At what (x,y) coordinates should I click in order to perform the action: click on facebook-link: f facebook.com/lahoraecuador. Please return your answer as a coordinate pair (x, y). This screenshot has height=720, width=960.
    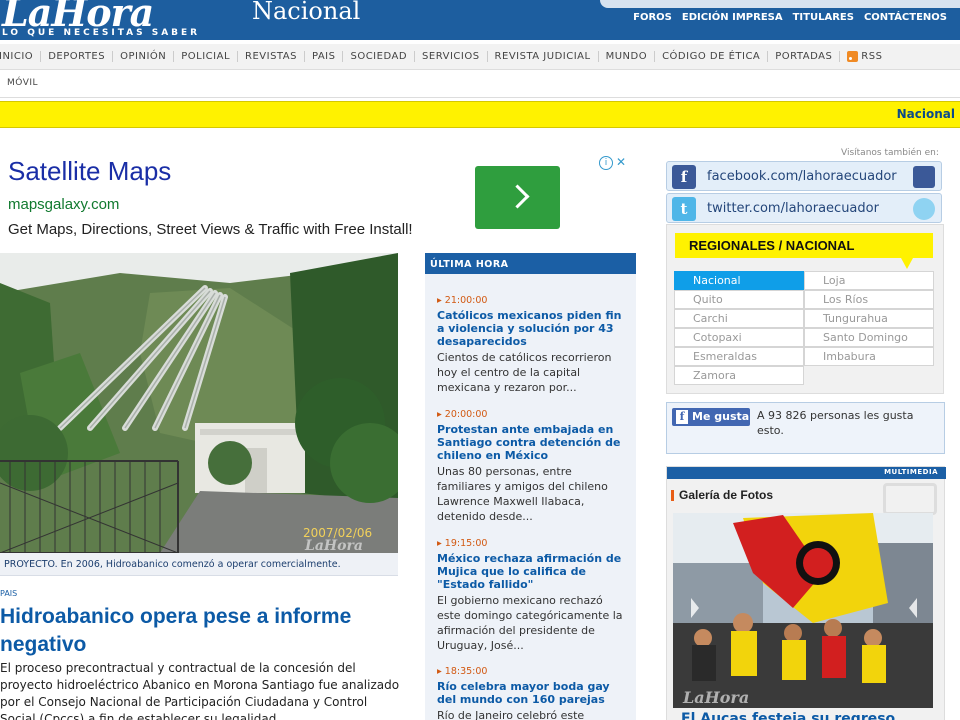
    Looking at the image, I should click on (804, 176).